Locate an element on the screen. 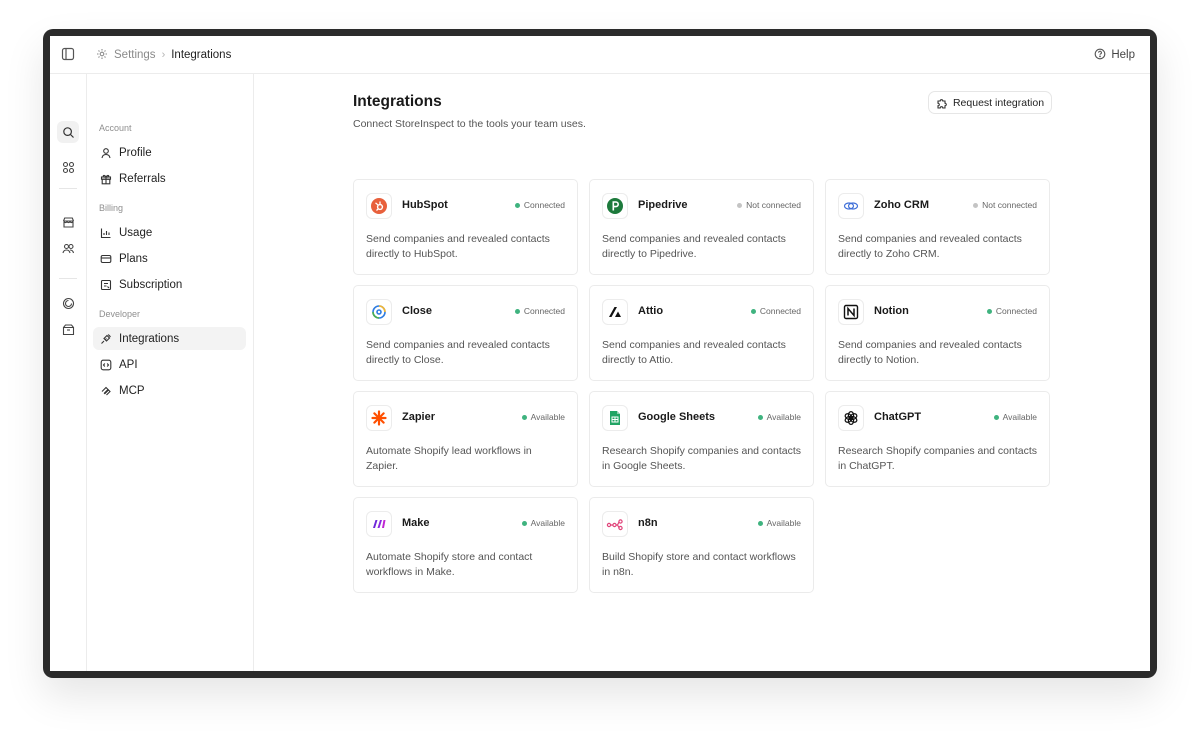  sidebar-item-label: Referrals is located at coordinates (142, 178).